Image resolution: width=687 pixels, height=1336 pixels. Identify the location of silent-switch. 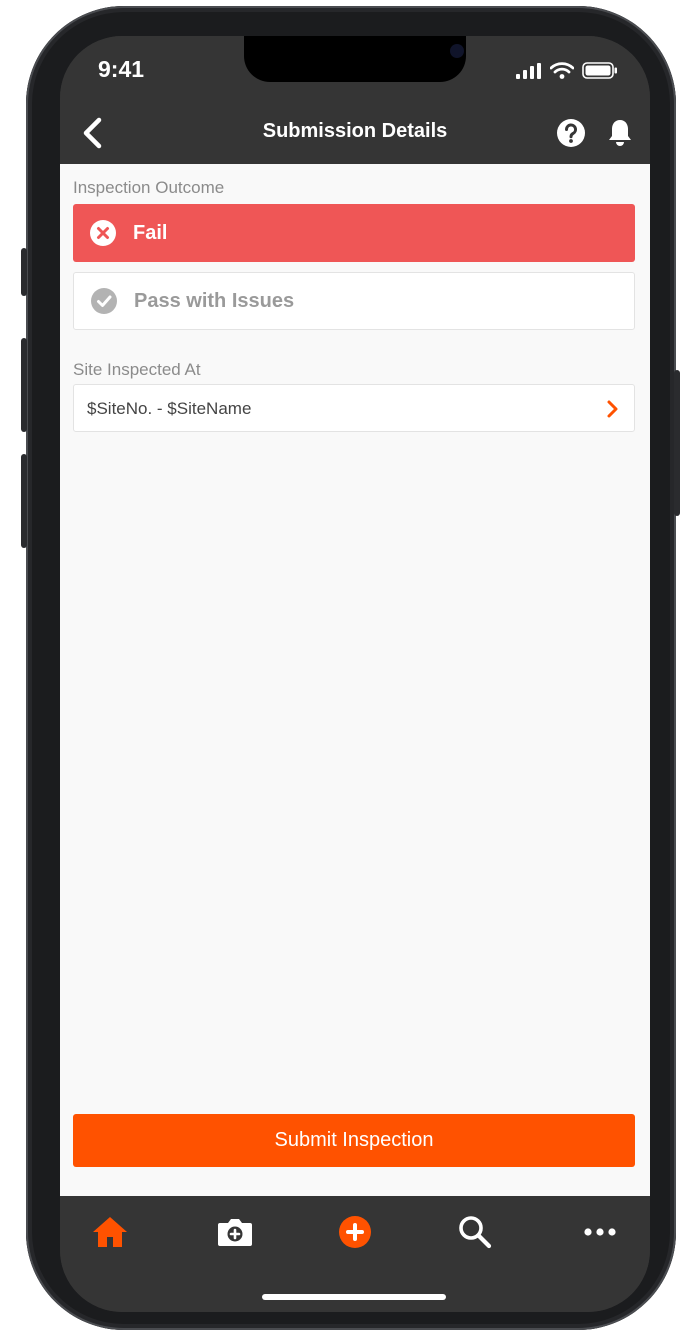
(24, 272).